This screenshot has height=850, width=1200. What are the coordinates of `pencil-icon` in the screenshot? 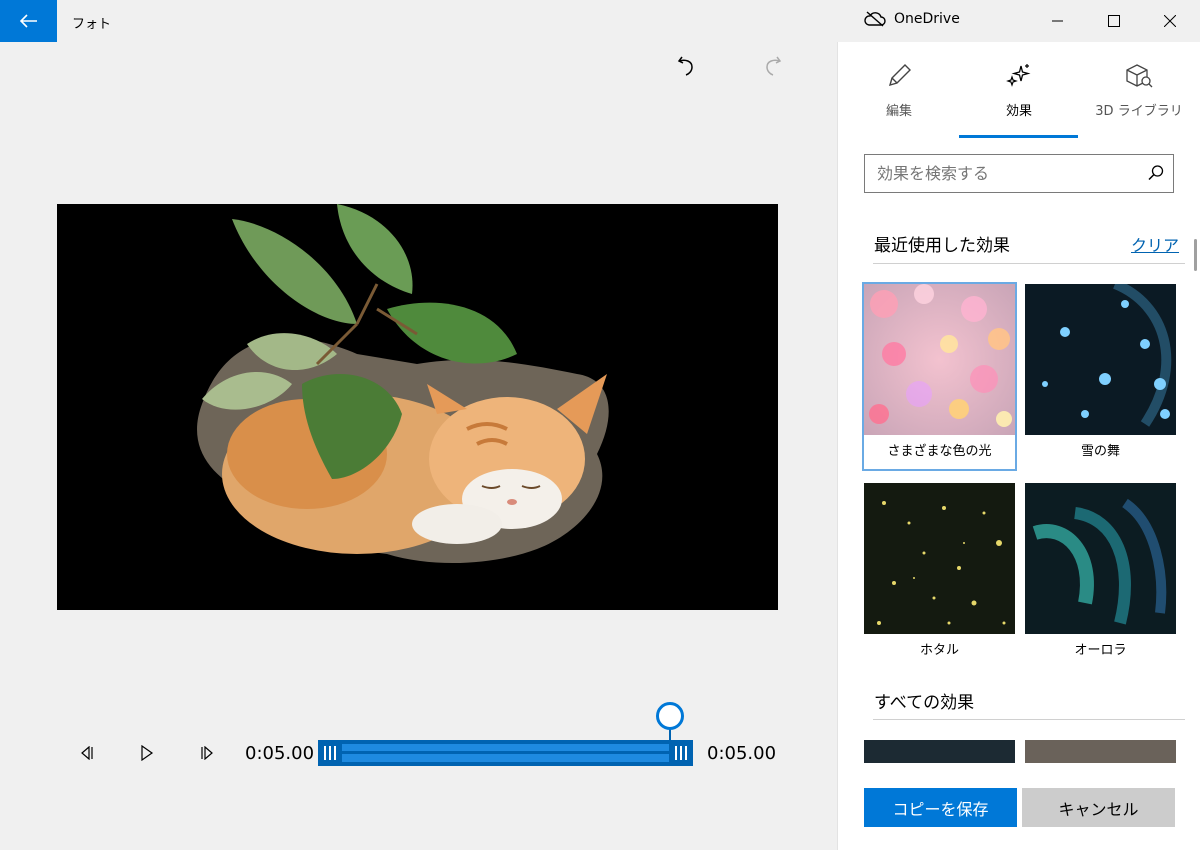 It's located at (899, 75).